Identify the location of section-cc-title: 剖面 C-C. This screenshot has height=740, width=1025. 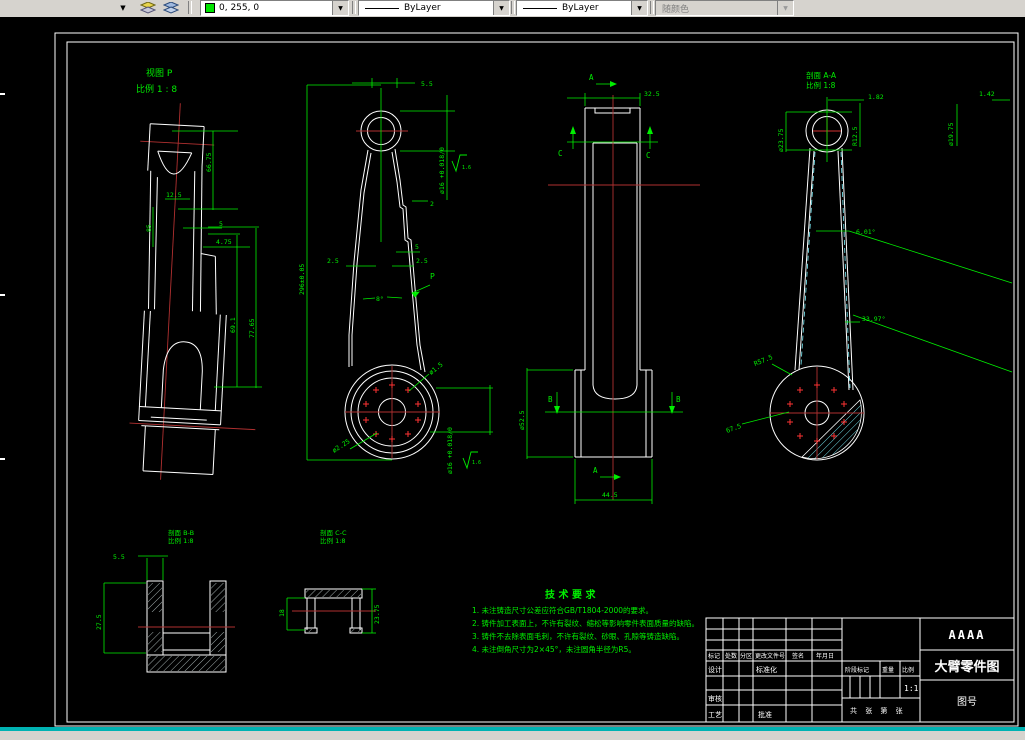
(333, 532).